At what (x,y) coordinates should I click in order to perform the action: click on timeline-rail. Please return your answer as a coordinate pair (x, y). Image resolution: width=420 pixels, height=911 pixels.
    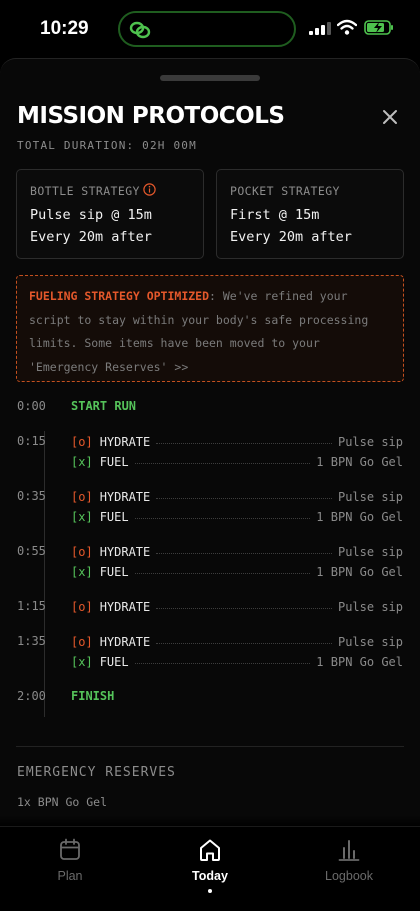
    Looking at the image, I should click on (44, 574).